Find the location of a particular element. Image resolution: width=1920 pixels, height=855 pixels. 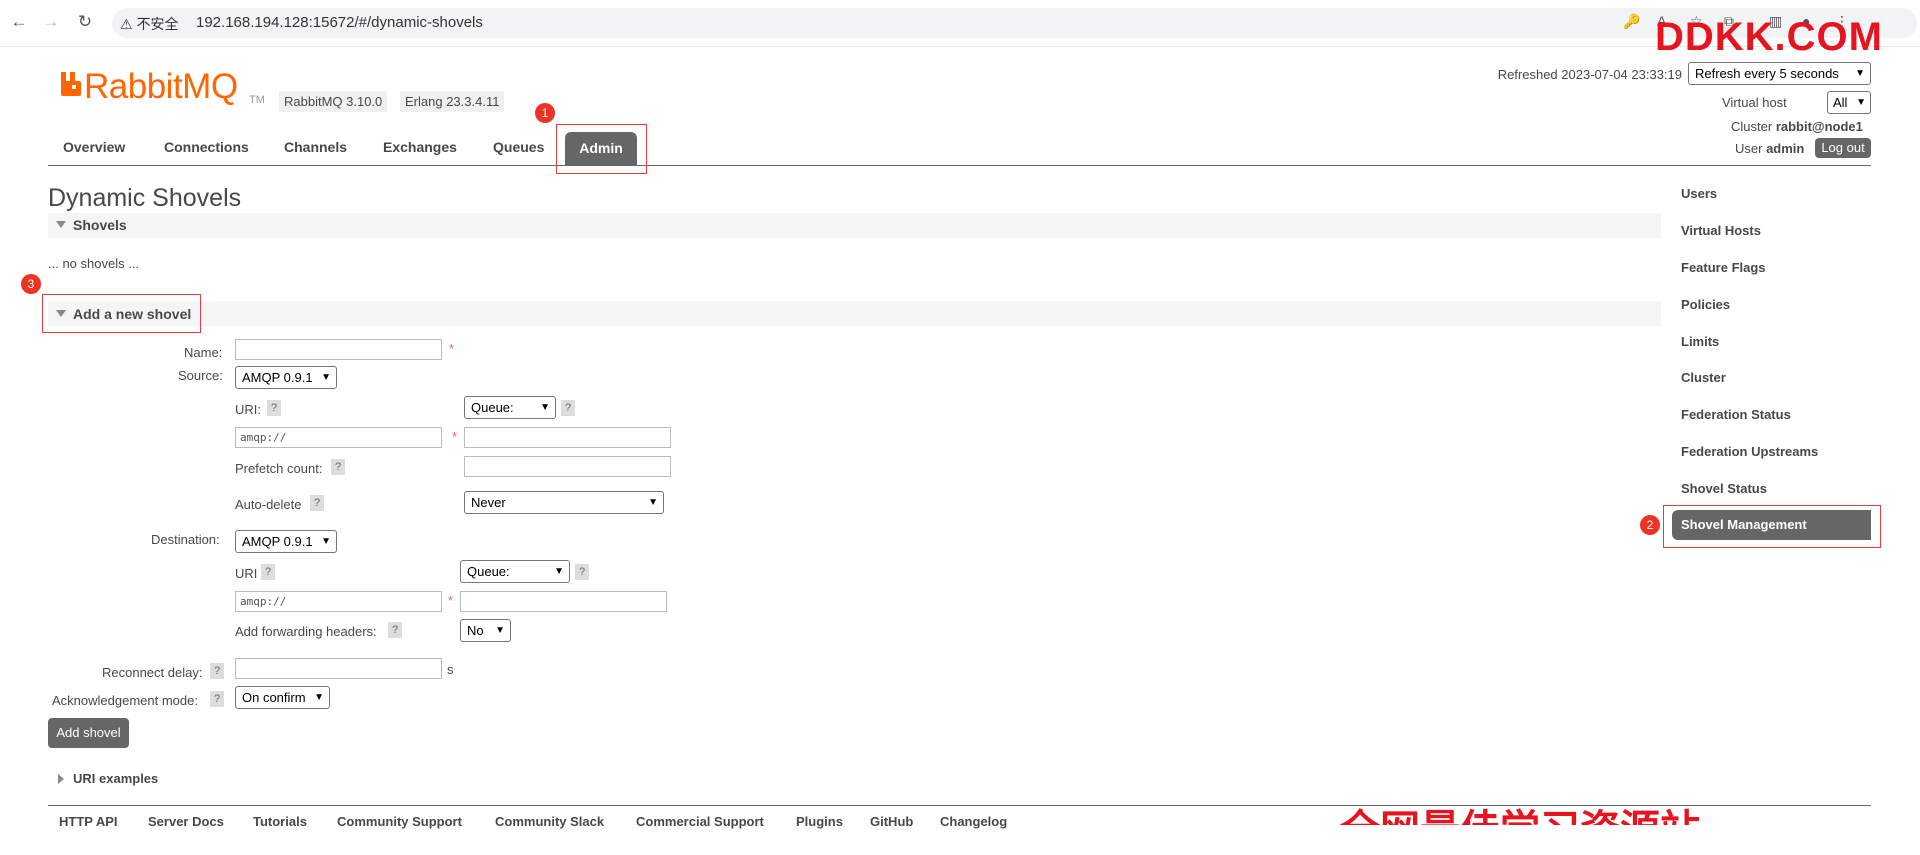

watermark-top: DDKK.COM is located at coordinates (1769, 37).